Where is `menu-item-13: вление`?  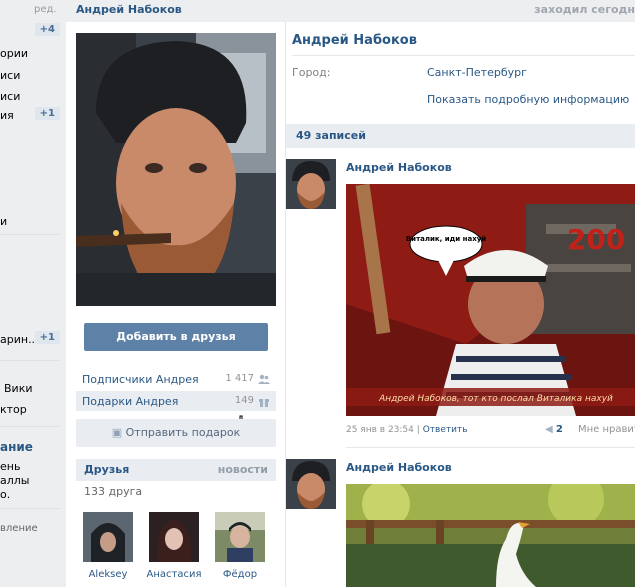 menu-item-13: вление is located at coordinates (31, 529).